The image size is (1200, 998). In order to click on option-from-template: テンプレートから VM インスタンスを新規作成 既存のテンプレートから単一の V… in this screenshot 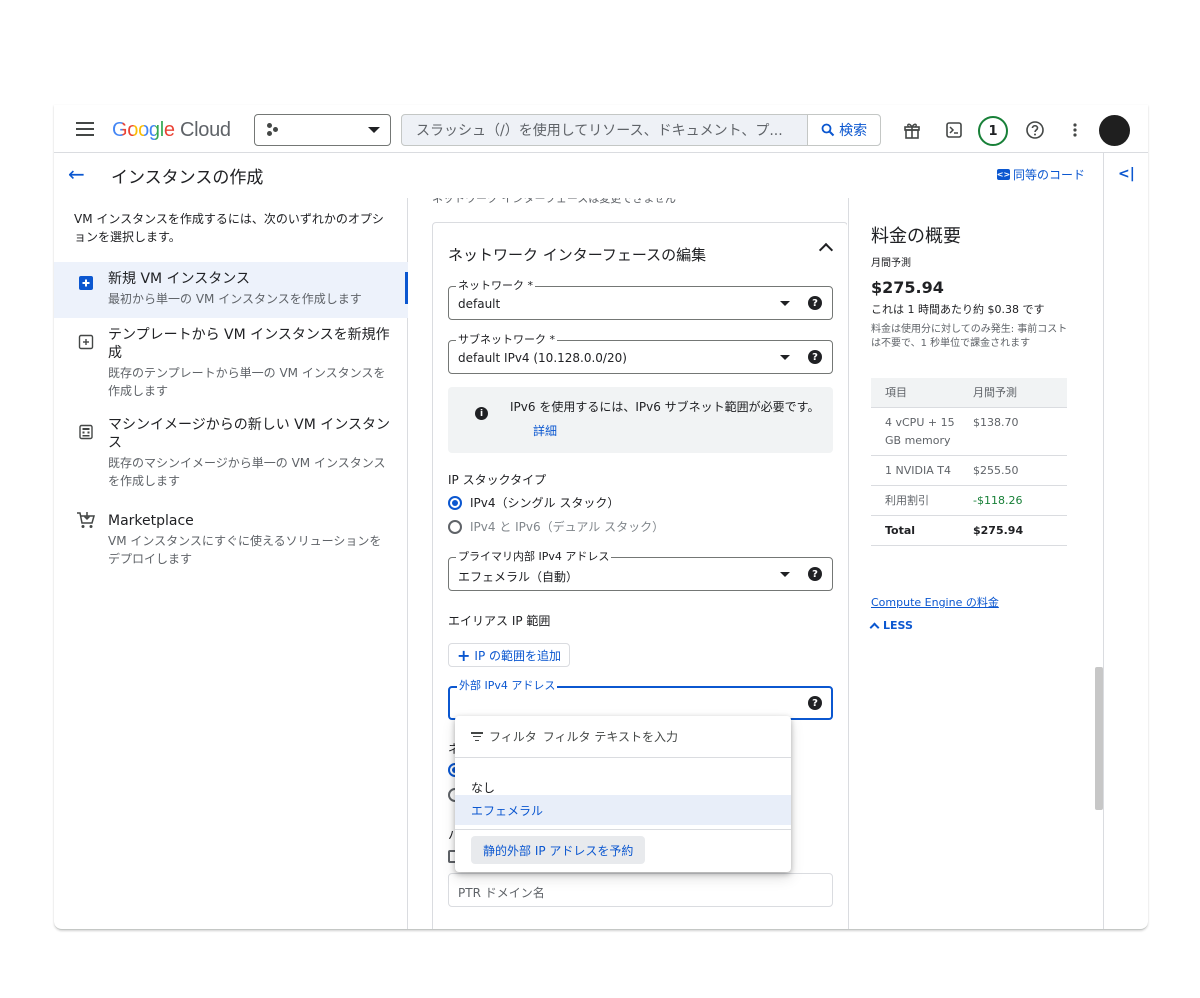, I will do `click(231, 362)`.